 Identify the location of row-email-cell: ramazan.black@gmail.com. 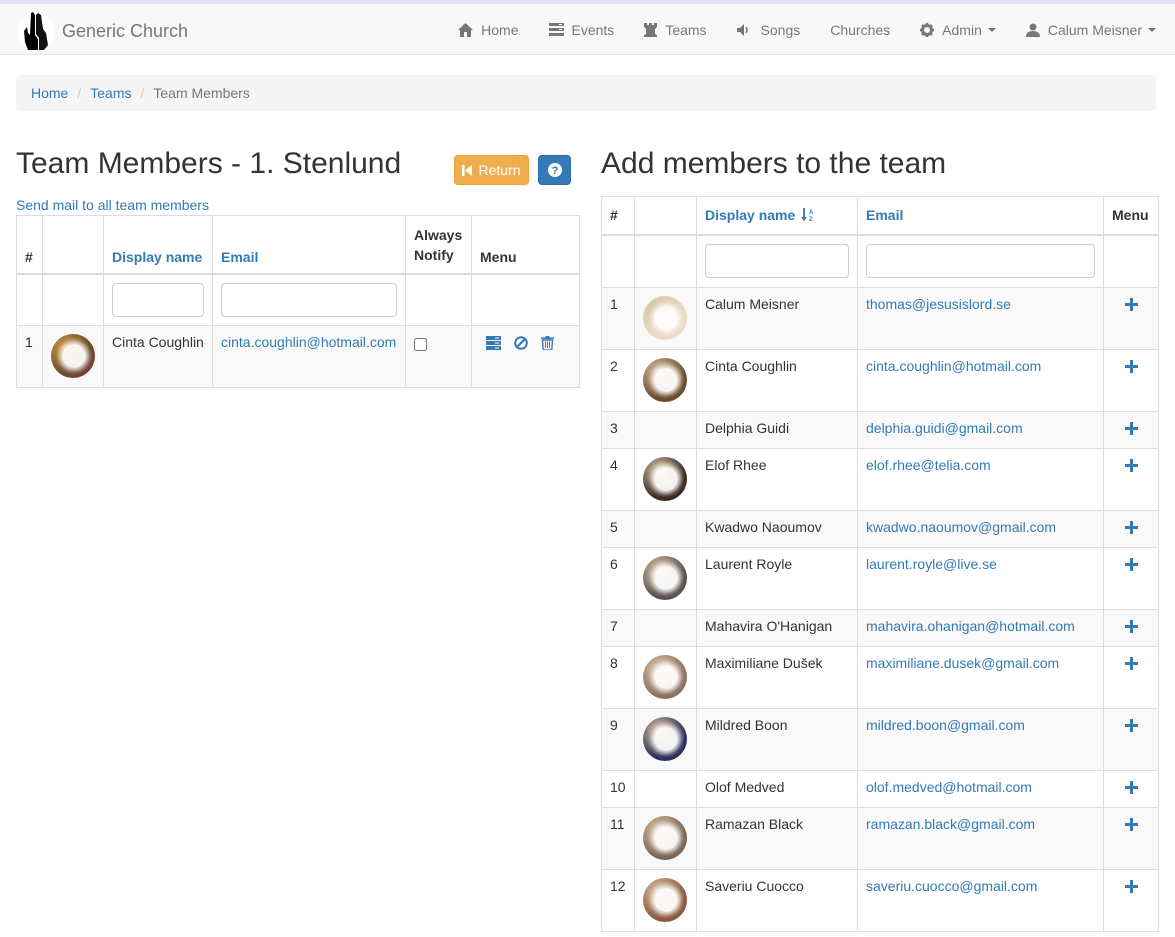
(980, 838).